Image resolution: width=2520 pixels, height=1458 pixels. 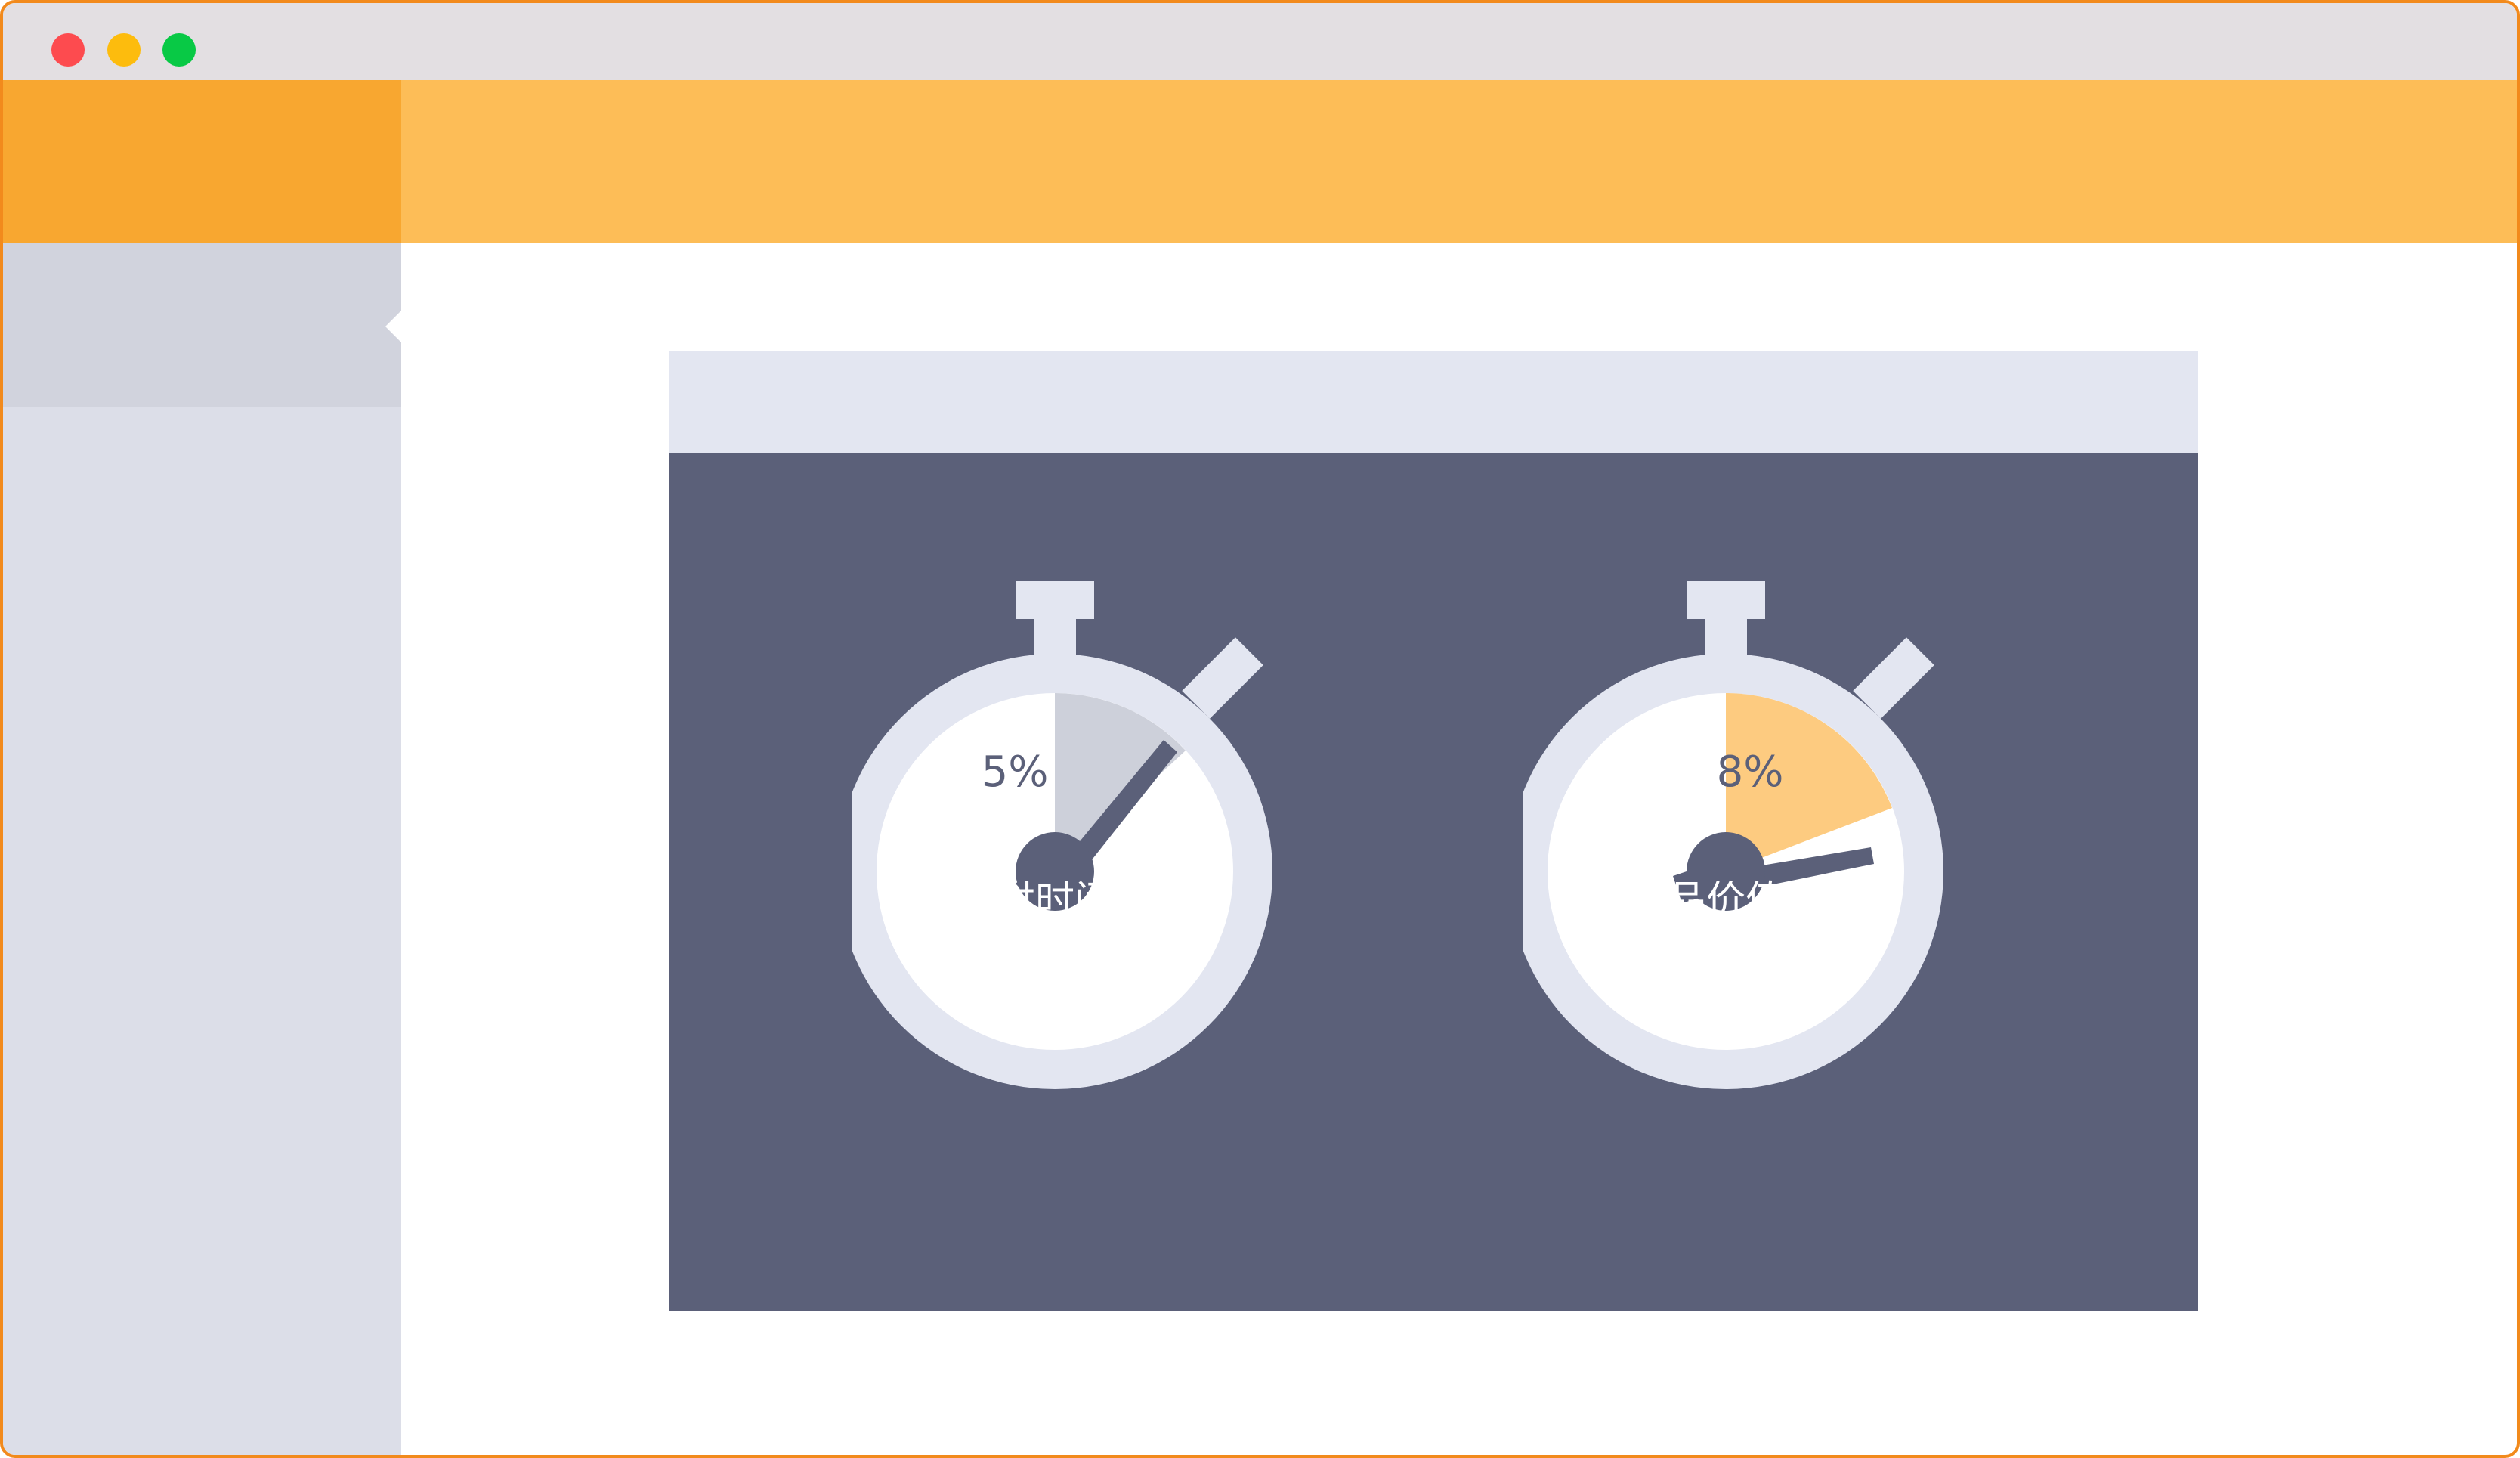 What do you see at coordinates (124, 50) in the screenshot?
I see `minimize-button` at bounding box center [124, 50].